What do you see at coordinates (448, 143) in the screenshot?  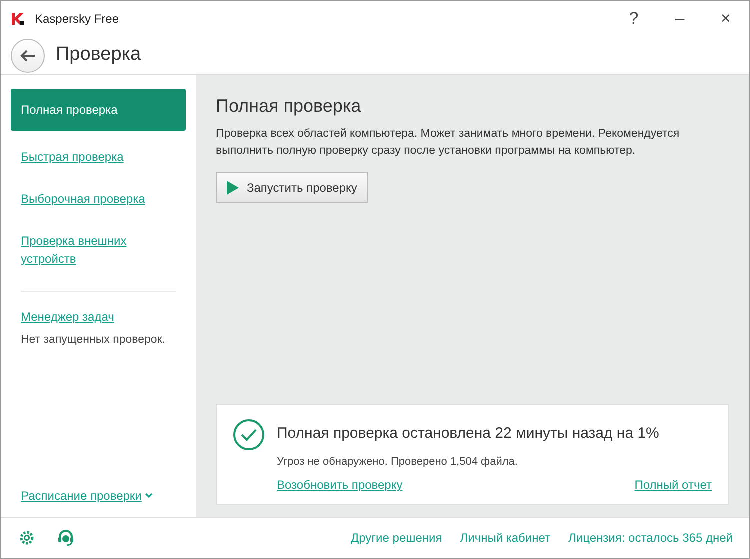 I see `description-text: Проверка всех областей компьютера. Может занимать много времени. Рекомендуется выполнить полную проверку сразу после установки программы на компьютер.` at bounding box center [448, 143].